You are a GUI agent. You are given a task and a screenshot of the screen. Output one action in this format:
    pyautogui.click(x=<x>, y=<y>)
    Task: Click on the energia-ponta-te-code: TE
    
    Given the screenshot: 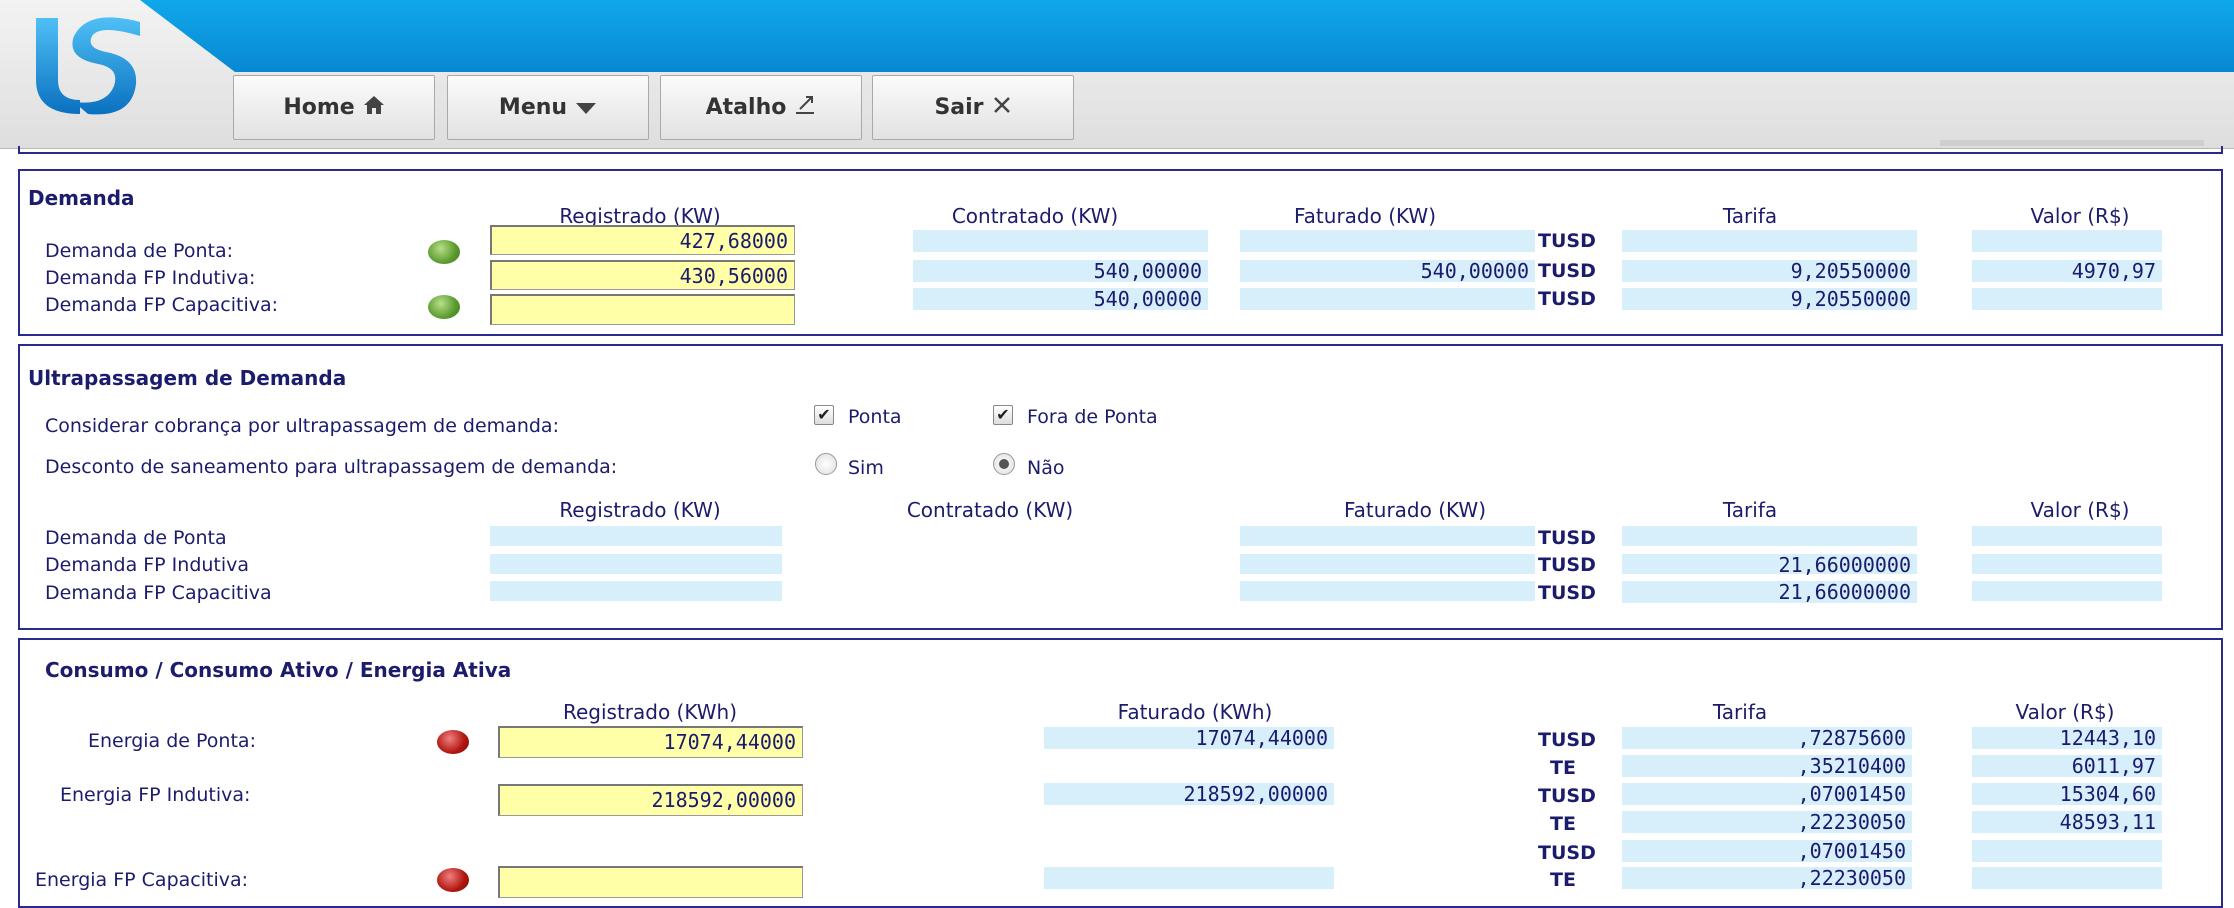 What is the action you would take?
    pyautogui.click(x=1563, y=768)
    